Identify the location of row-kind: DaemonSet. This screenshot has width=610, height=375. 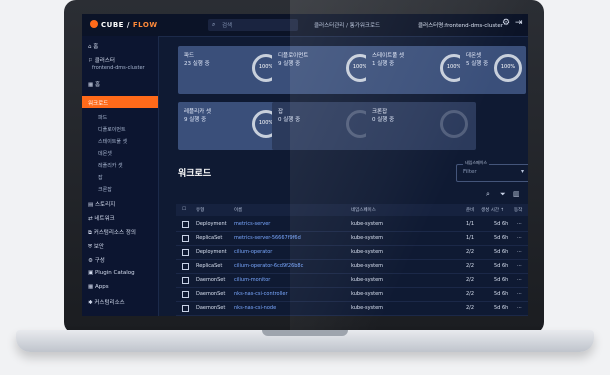
(211, 294).